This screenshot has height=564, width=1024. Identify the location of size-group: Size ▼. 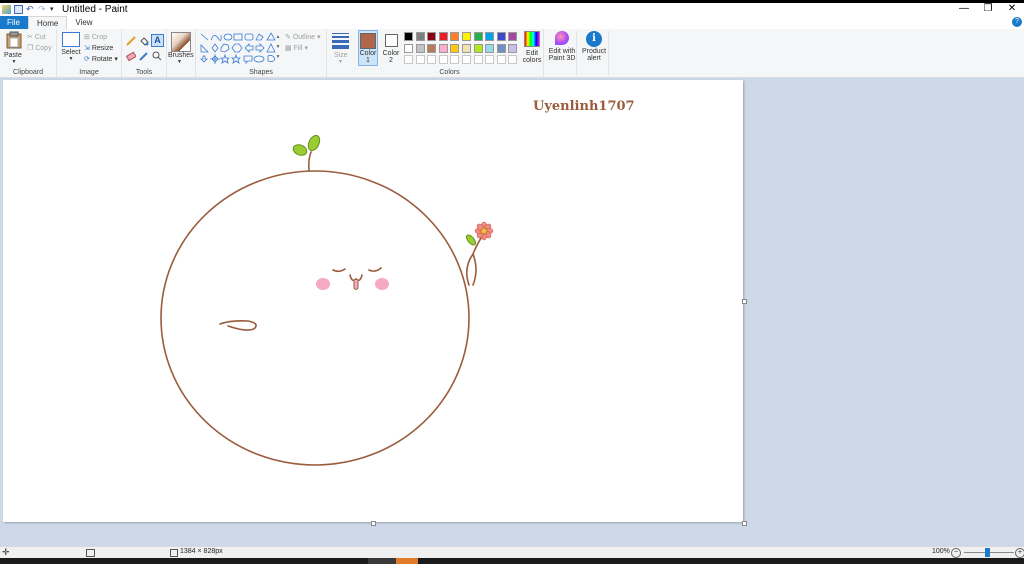
(340, 53).